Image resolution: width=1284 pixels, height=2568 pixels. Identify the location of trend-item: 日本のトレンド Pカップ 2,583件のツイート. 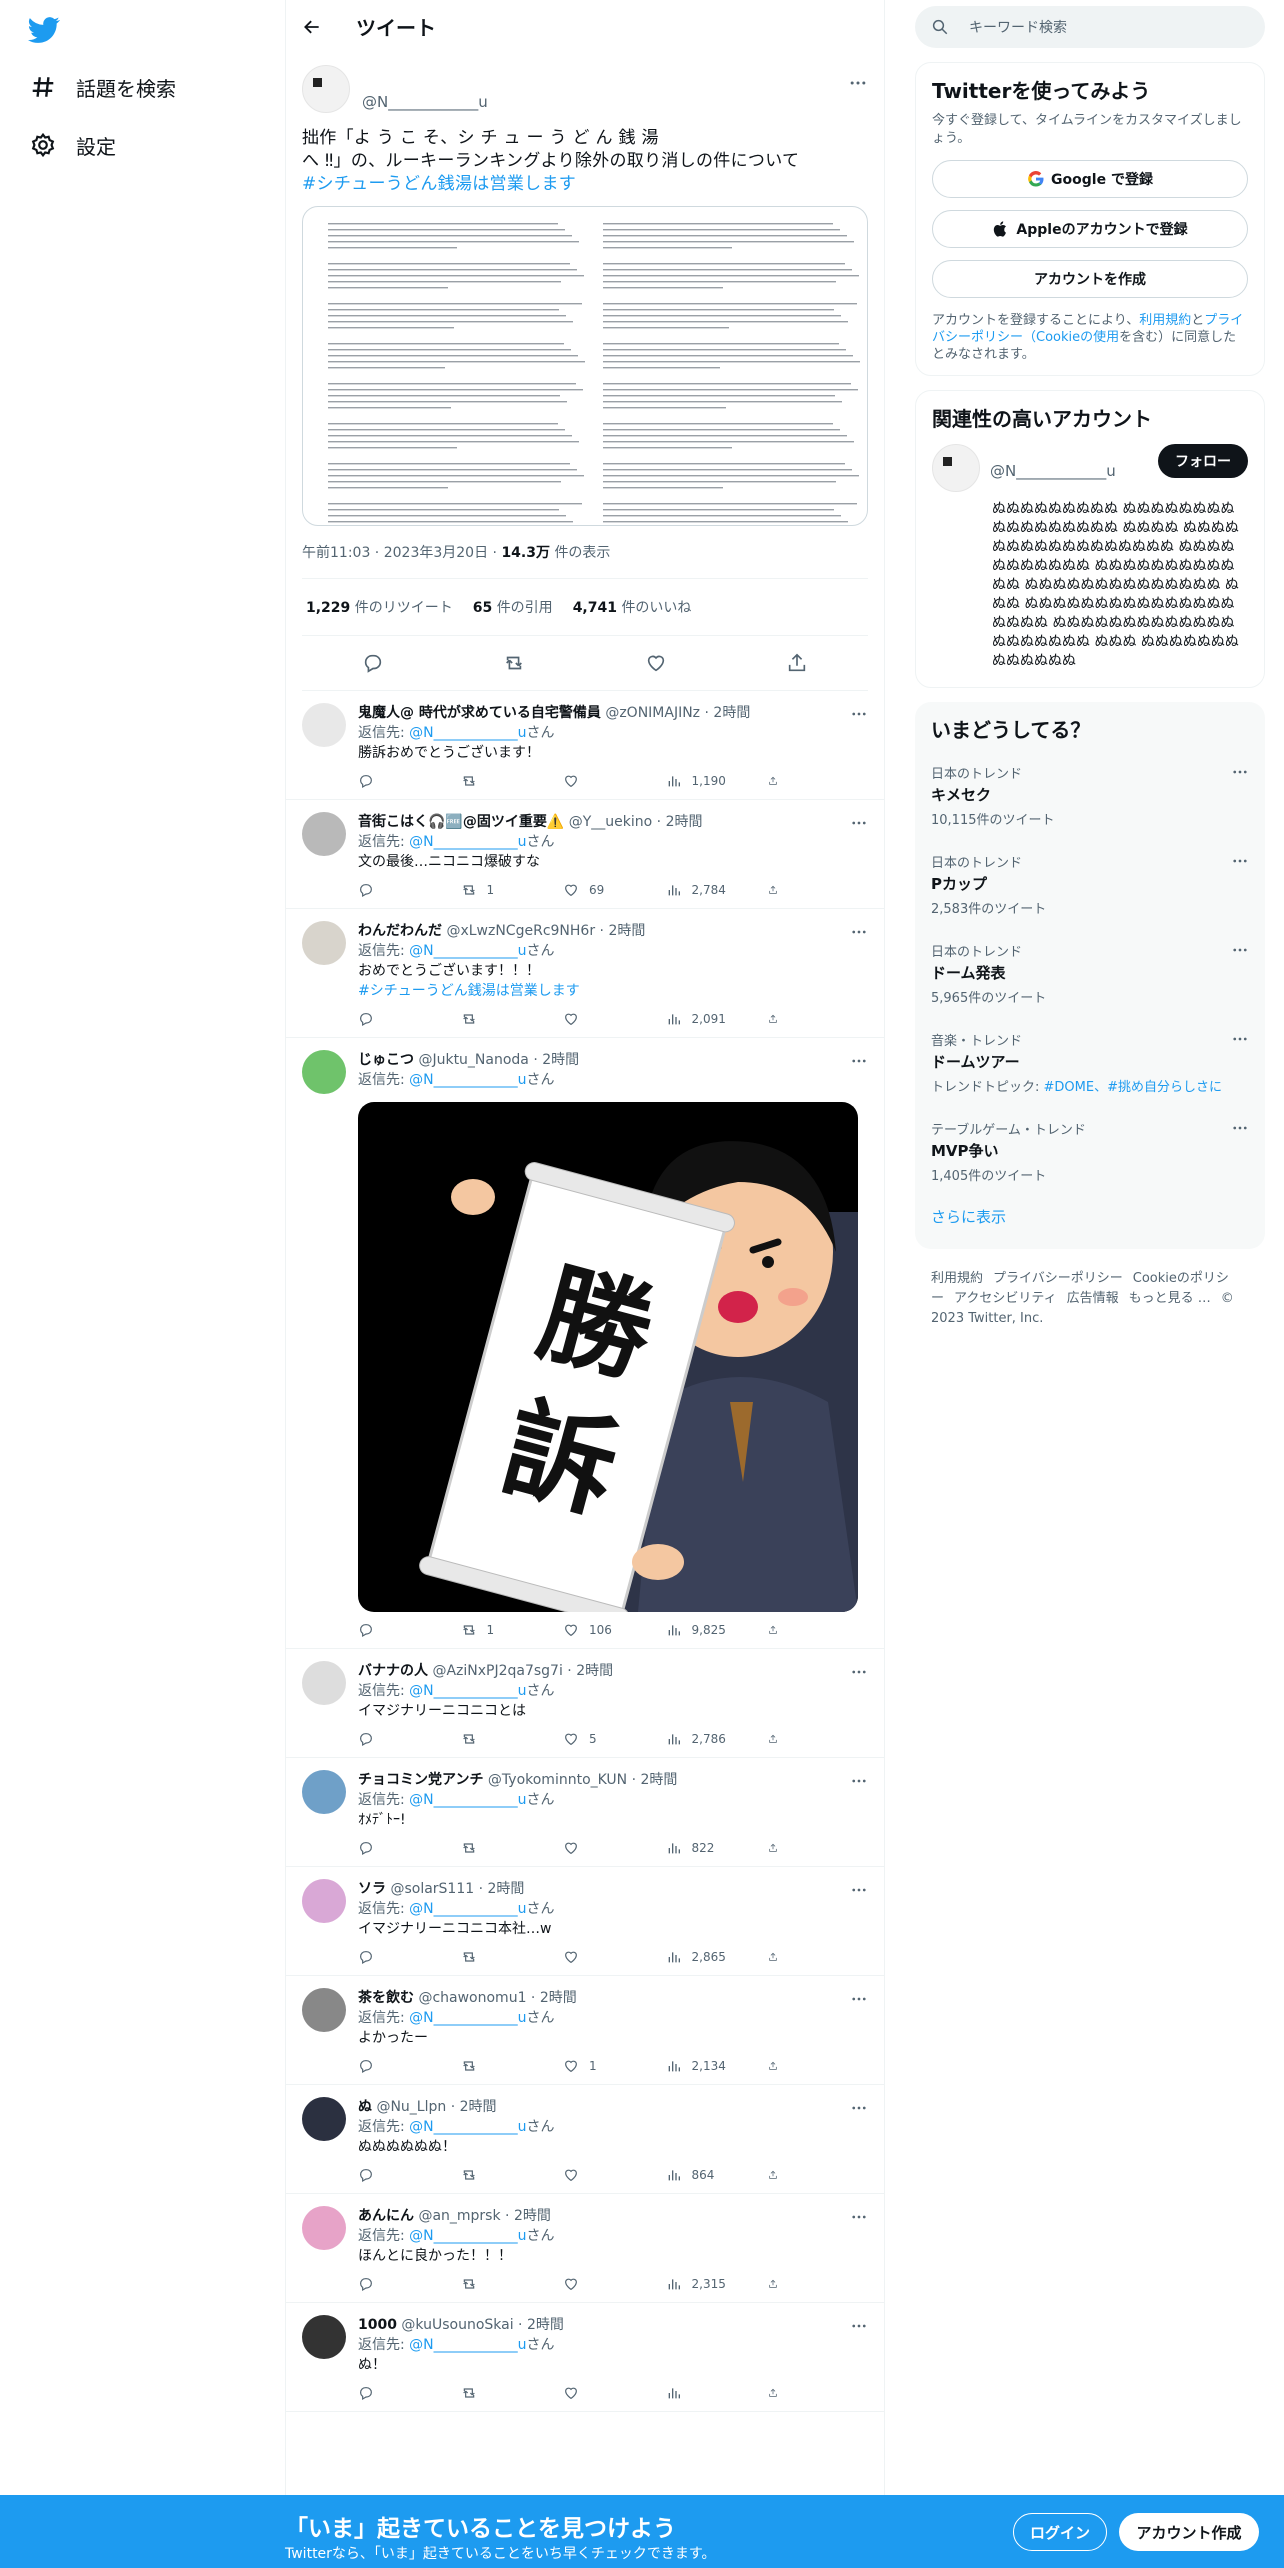
(1090, 884).